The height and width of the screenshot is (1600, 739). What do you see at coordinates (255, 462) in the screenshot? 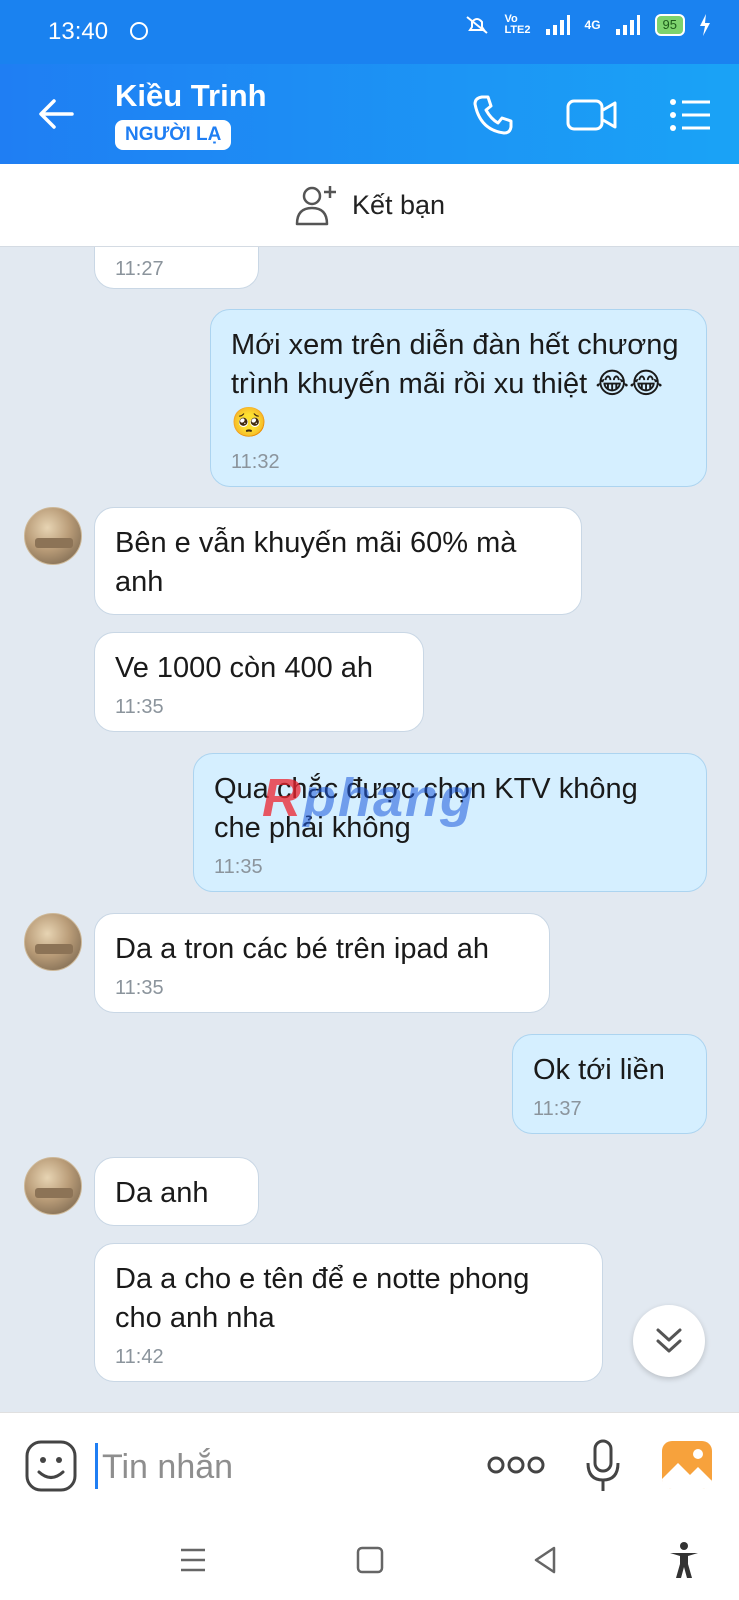
I see `message-time: 11:32` at bounding box center [255, 462].